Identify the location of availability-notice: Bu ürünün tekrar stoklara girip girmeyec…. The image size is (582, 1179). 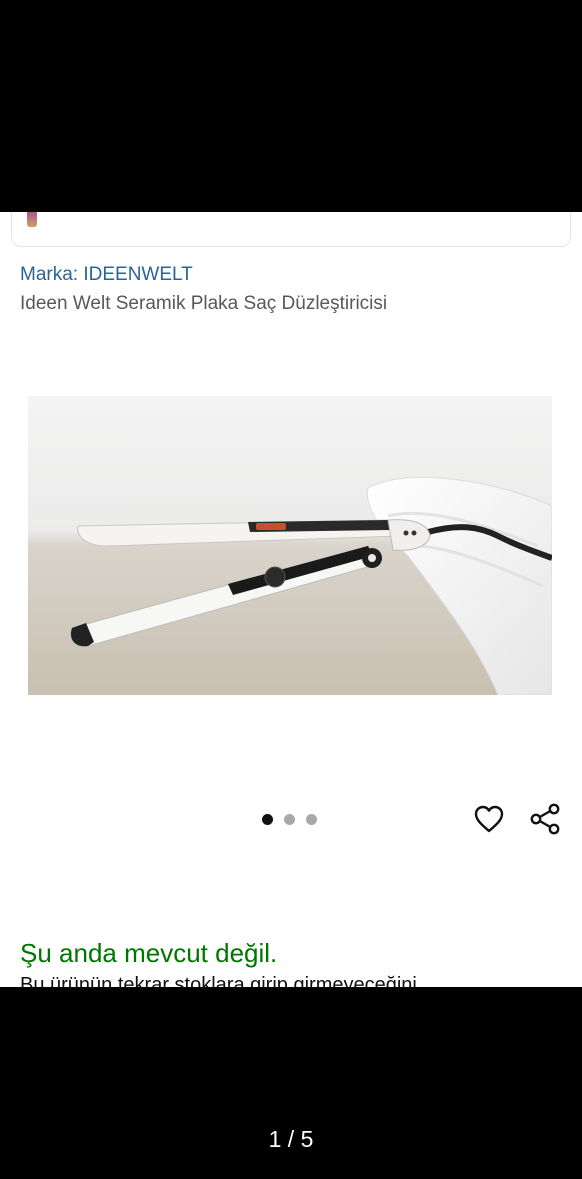
(218, 980).